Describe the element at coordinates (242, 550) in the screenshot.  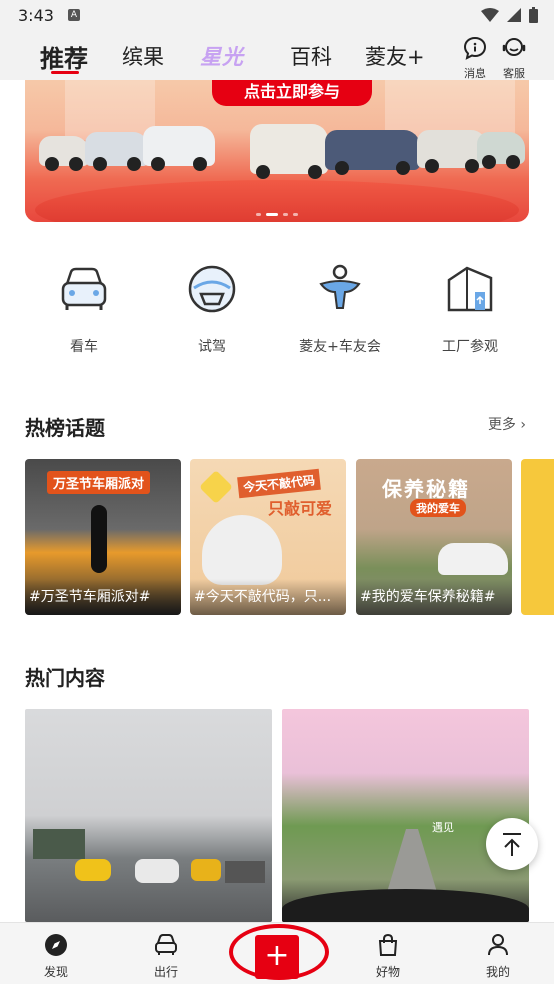
I see `cat-image` at that location.